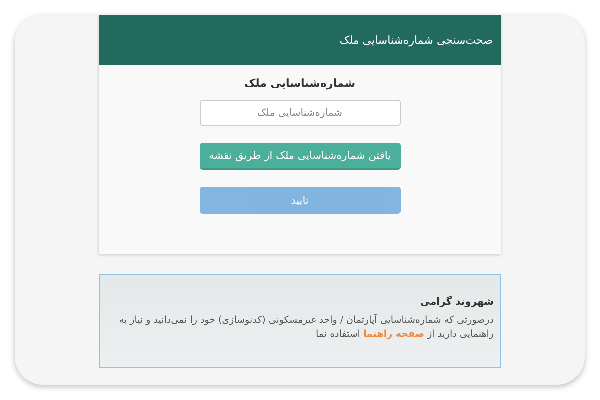 This screenshot has width=600, height=400. I want to click on header-title: صحت‌سنجی شماره‌شناسایی ملک, so click(416, 40).